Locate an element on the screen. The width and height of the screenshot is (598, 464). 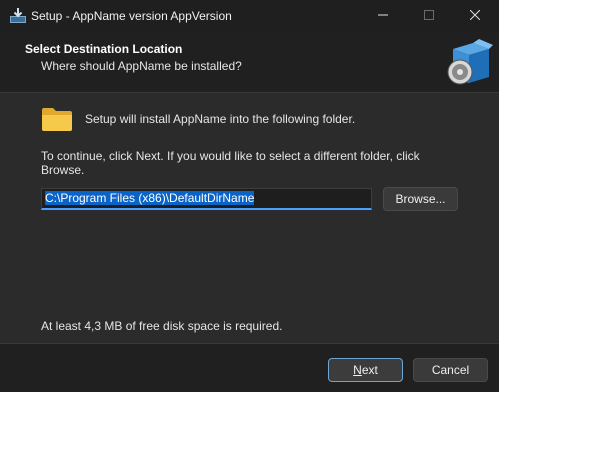
page-title: Select Destination Location is located at coordinates (104, 49).